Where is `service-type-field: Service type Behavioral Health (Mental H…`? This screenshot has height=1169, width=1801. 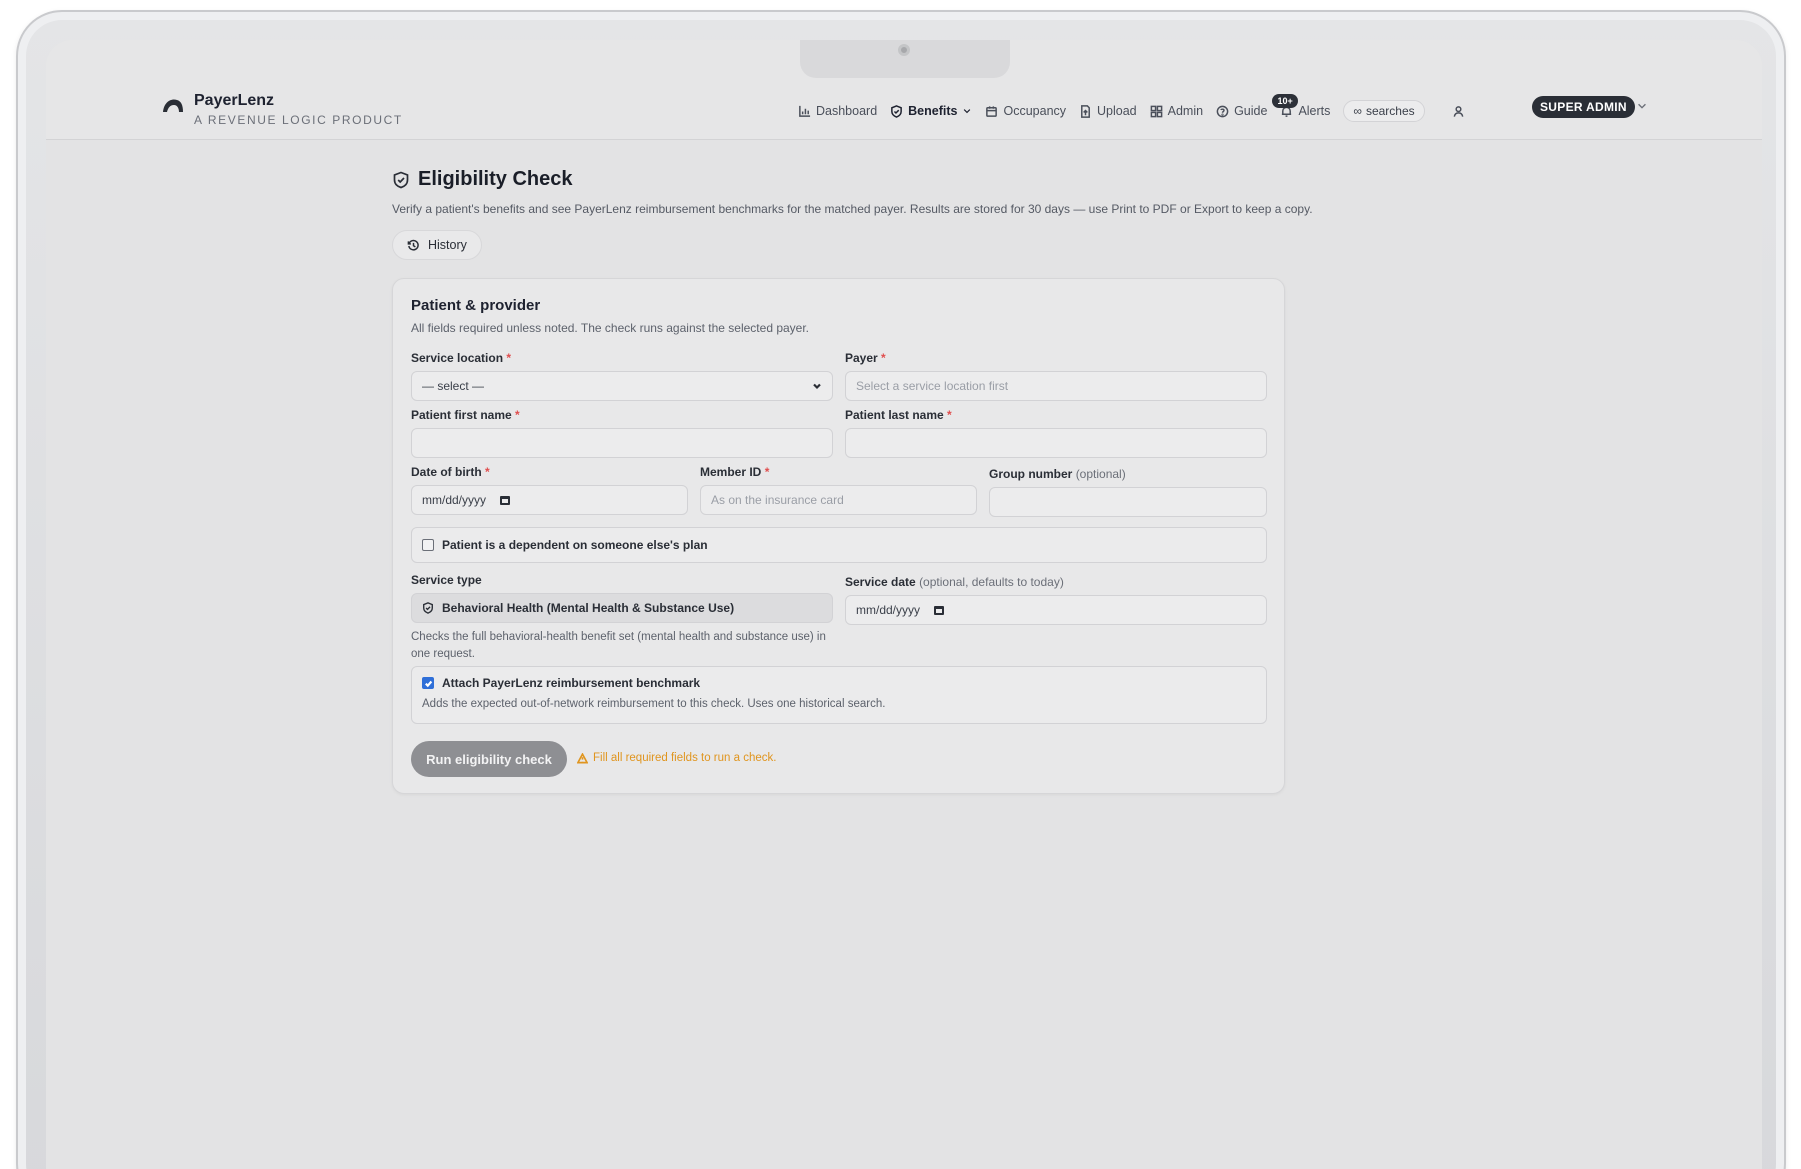 service-type-field: Service type Behavioral Health (Mental H… is located at coordinates (626, 618).